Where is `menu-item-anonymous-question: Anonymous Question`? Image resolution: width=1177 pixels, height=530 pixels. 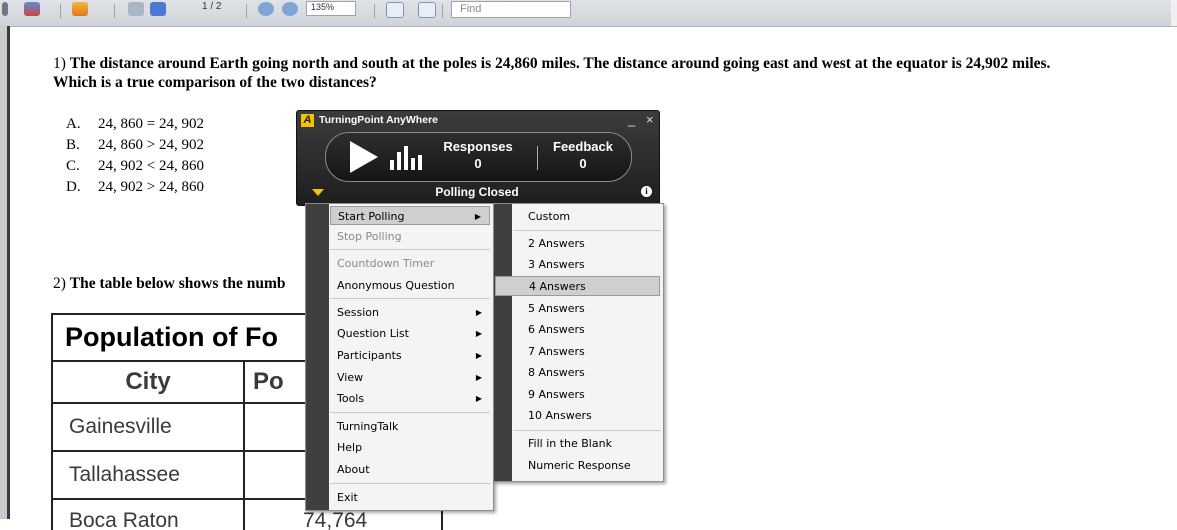
menu-item-anonymous-question: Anonymous Question is located at coordinates (410, 285).